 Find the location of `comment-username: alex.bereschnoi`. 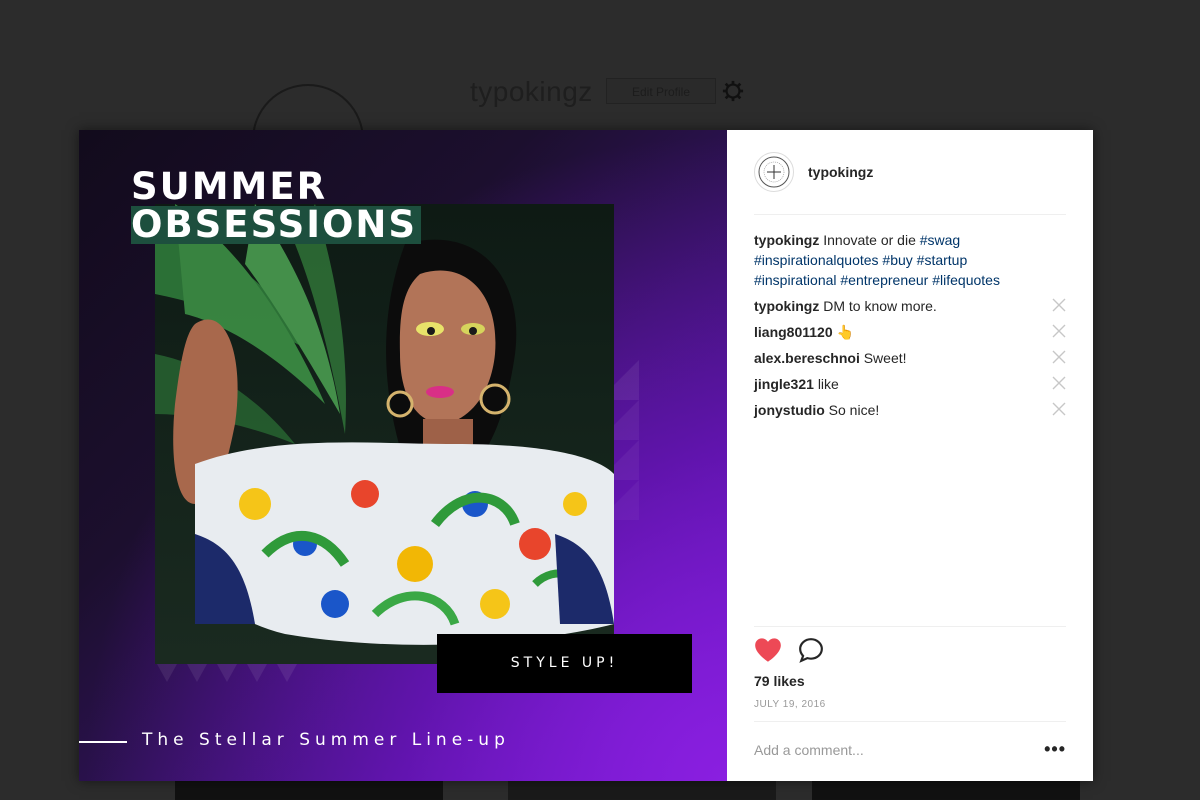

comment-username: alex.bereschnoi is located at coordinates (807, 358).